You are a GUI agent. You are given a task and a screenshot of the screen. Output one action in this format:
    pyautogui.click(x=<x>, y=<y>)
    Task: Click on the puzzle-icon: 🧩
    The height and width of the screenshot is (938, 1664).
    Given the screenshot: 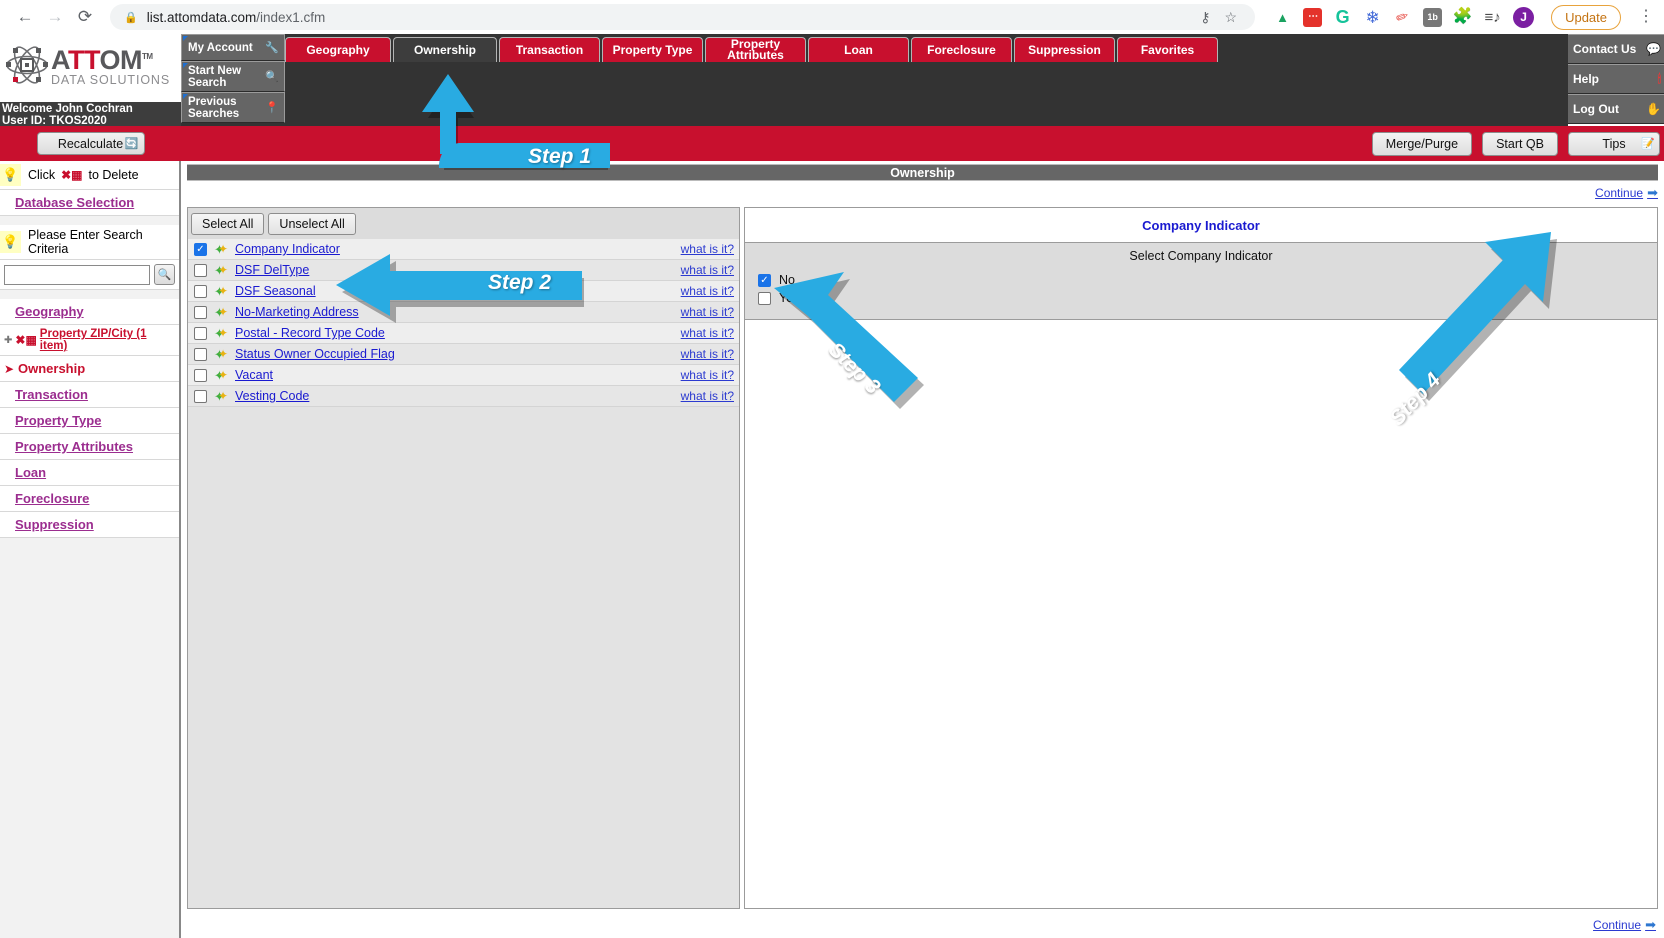 What is the action you would take?
    pyautogui.click(x=1463, y=17)
    